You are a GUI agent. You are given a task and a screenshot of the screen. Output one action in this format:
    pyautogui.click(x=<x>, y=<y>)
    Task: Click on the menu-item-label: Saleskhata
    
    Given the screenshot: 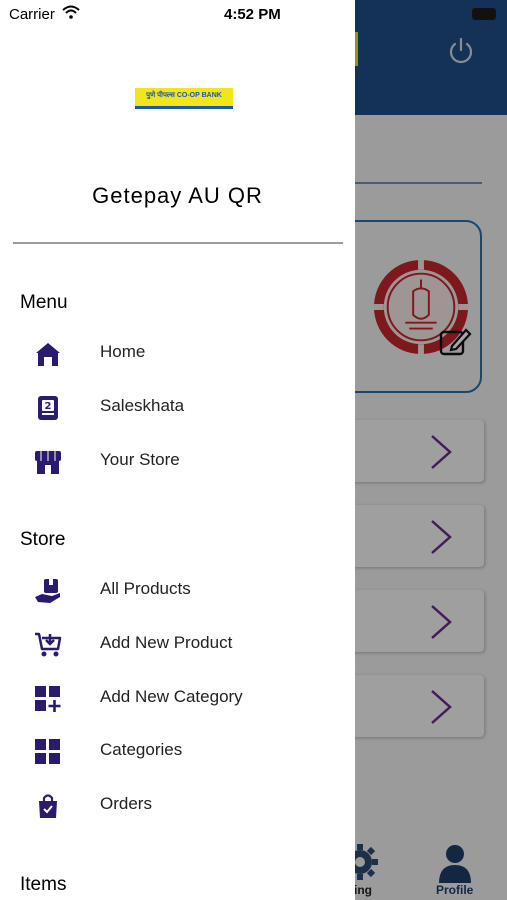 What is the action you would take?
    pyautogui.click(x=142, y=405)
    